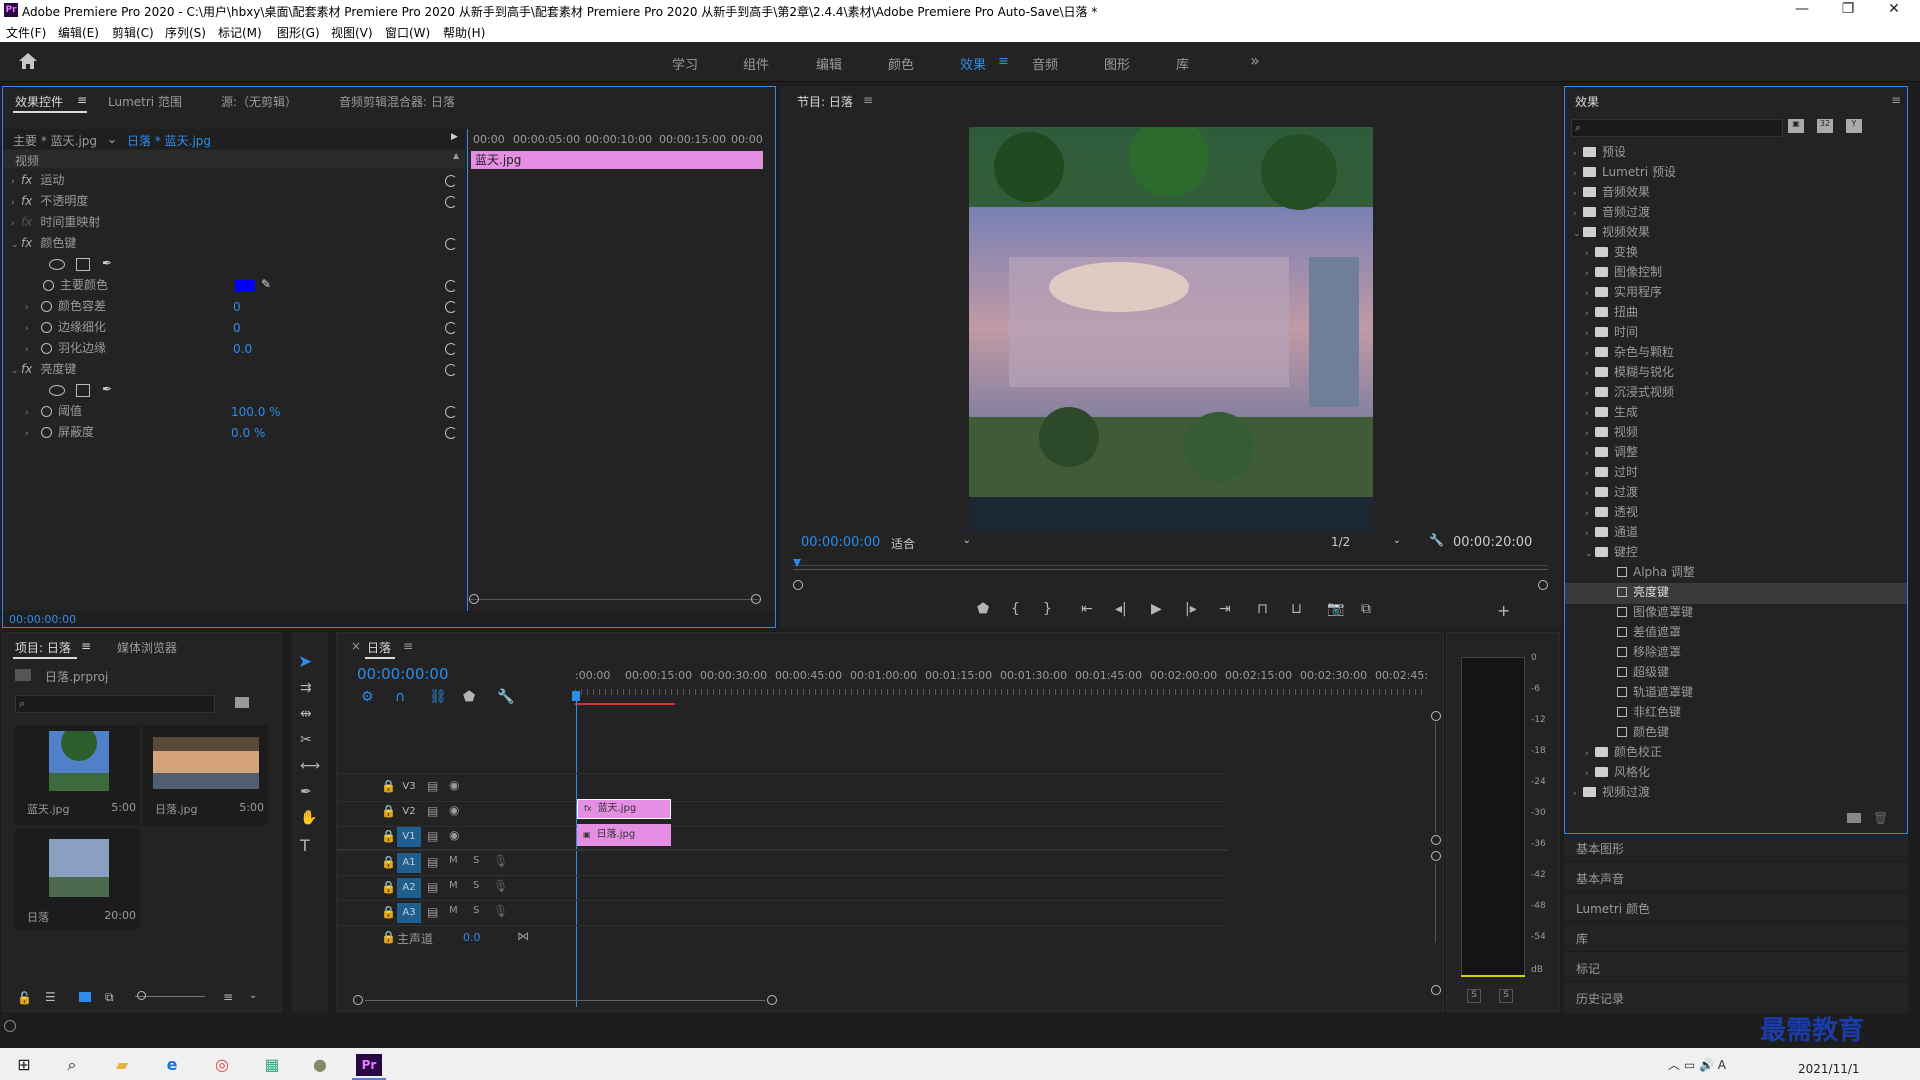 The width and height of the screenshot is (1920, 1080). What do you see at coordinates (454, 137) in the screenshot?
I see `play-only-audio-icon: ▶` at bounding box center [454, 137].